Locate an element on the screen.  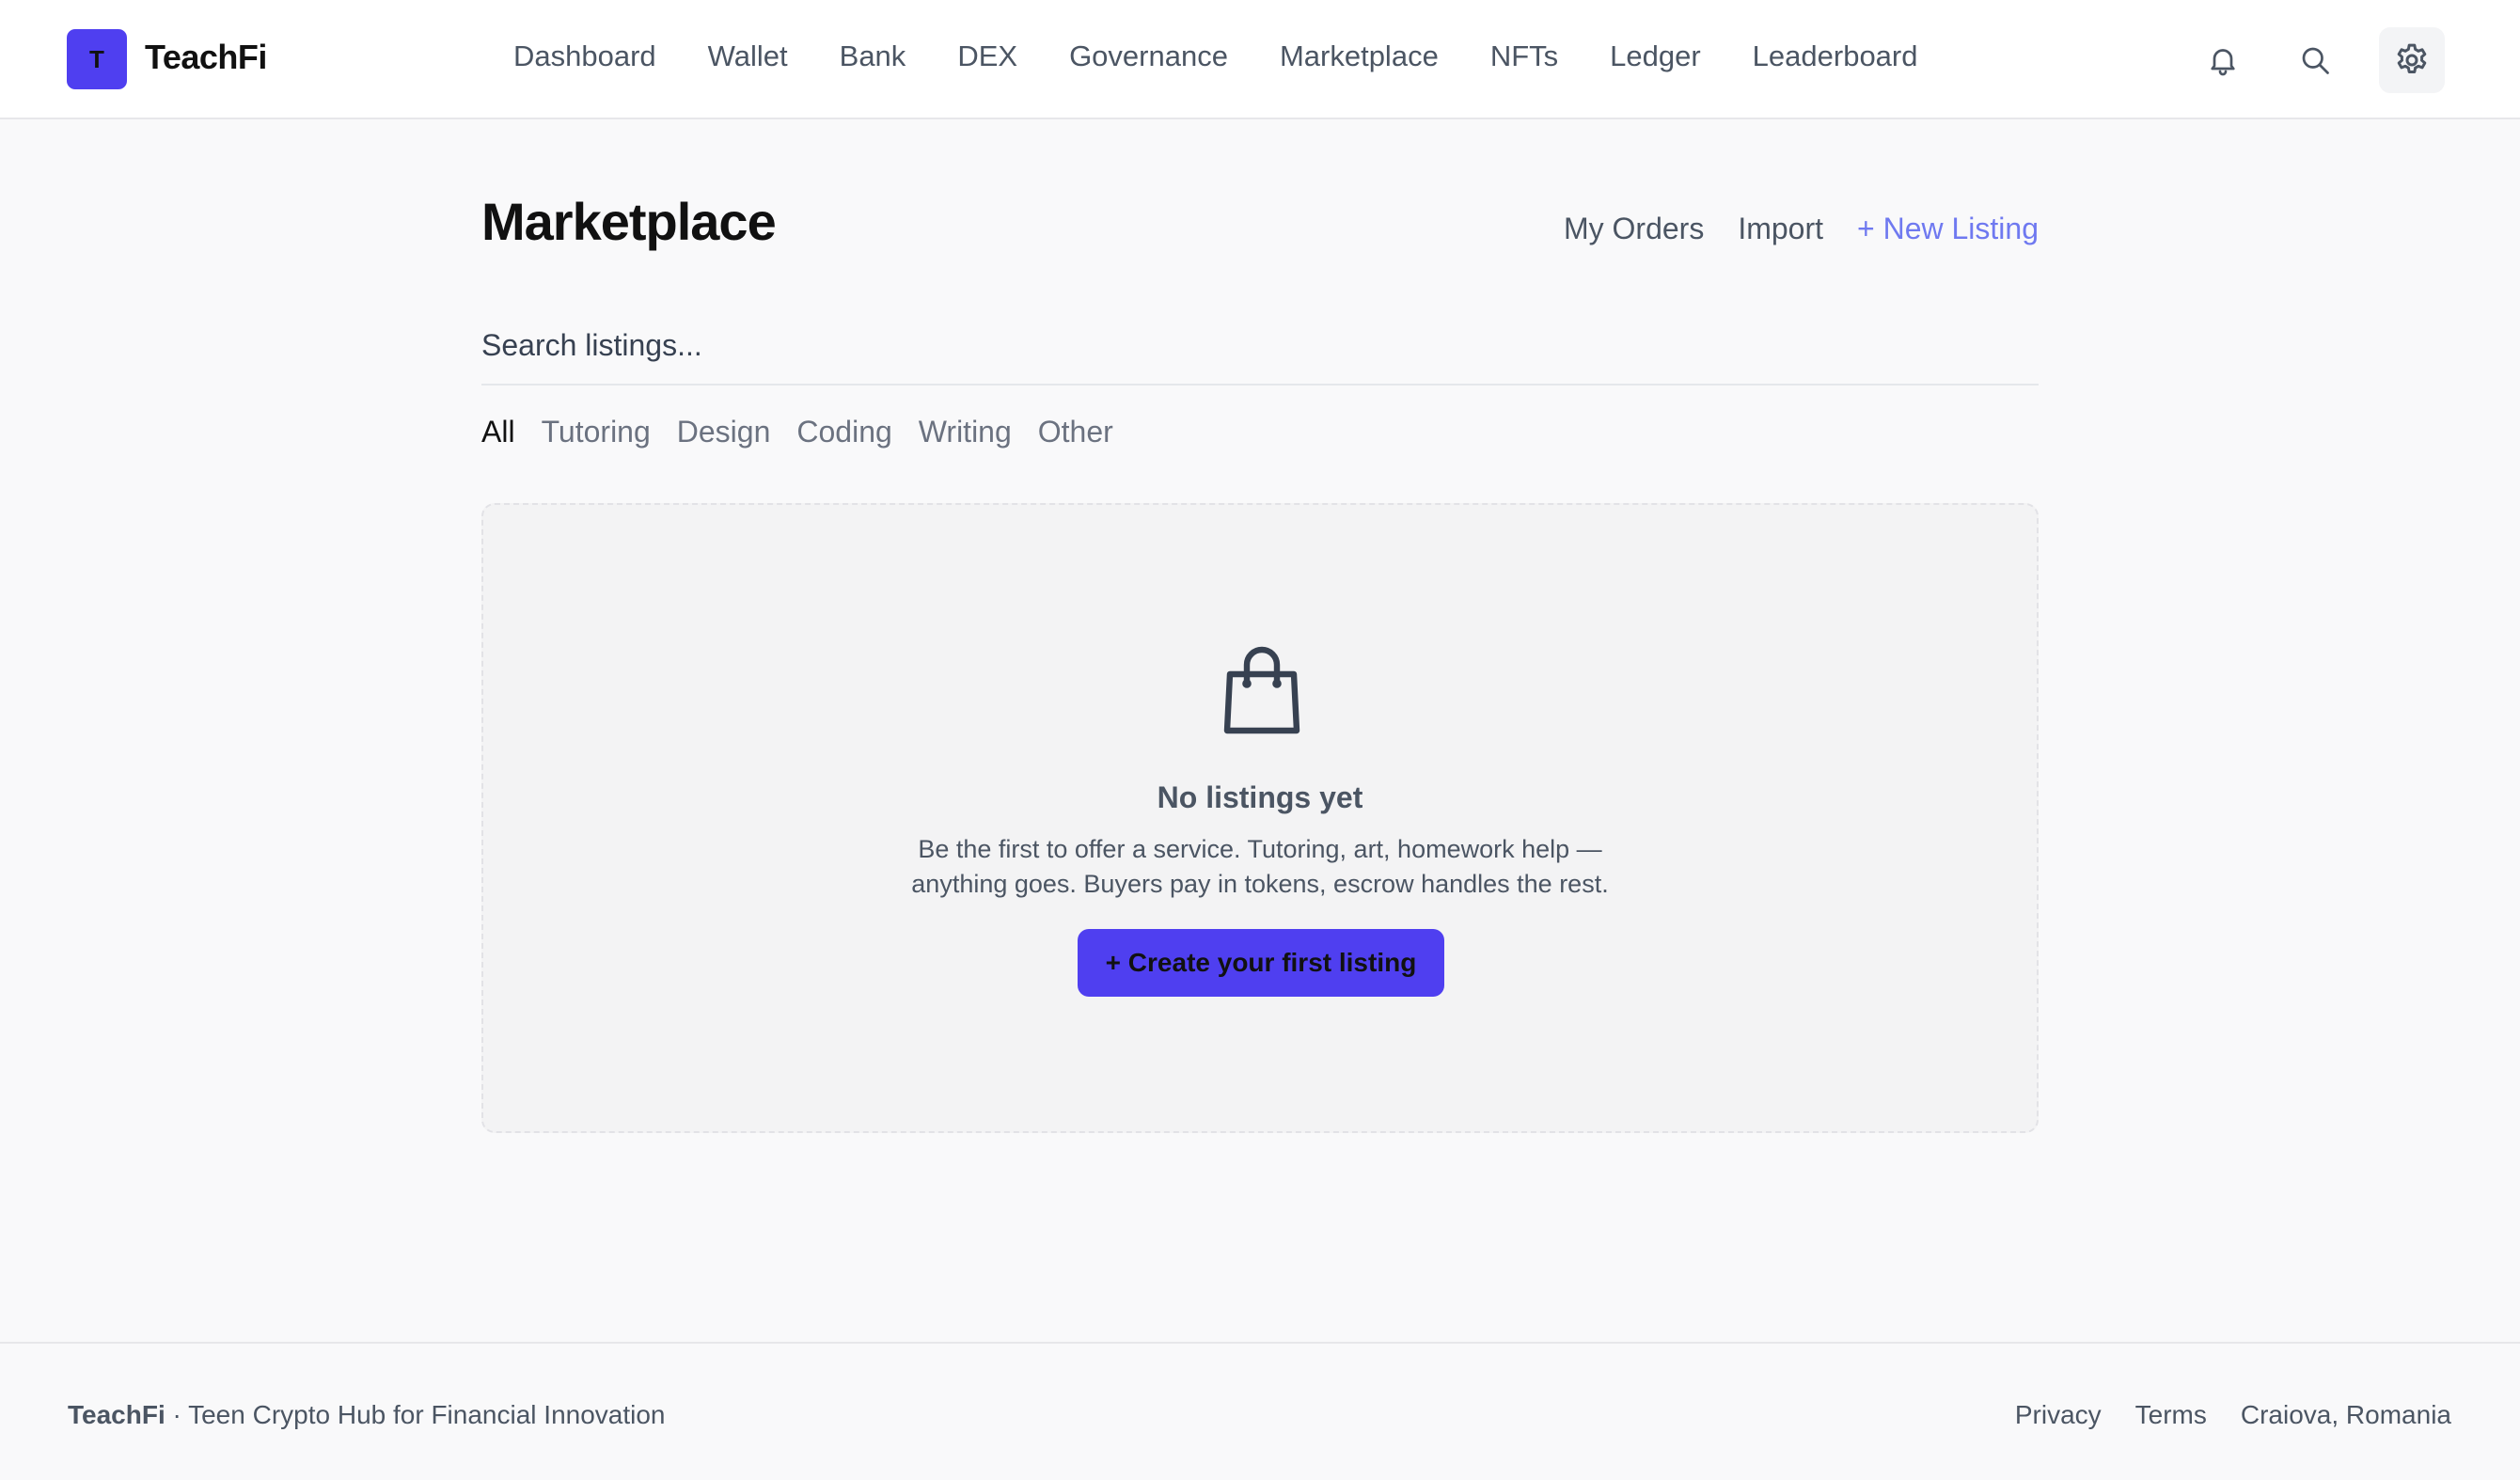
footer-location: Craiova, Romania is located at coordinates (2345, 1414).